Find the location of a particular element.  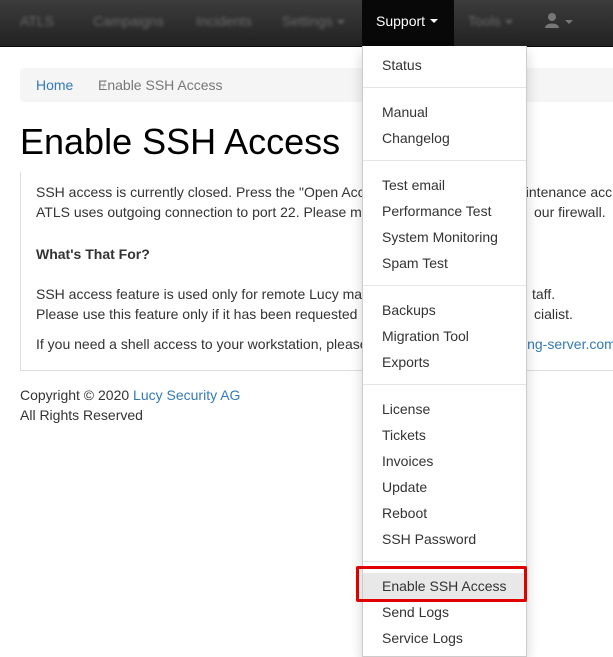

menu-item-system-monitoring: System Monitoring is located at coordinates (444, 237).